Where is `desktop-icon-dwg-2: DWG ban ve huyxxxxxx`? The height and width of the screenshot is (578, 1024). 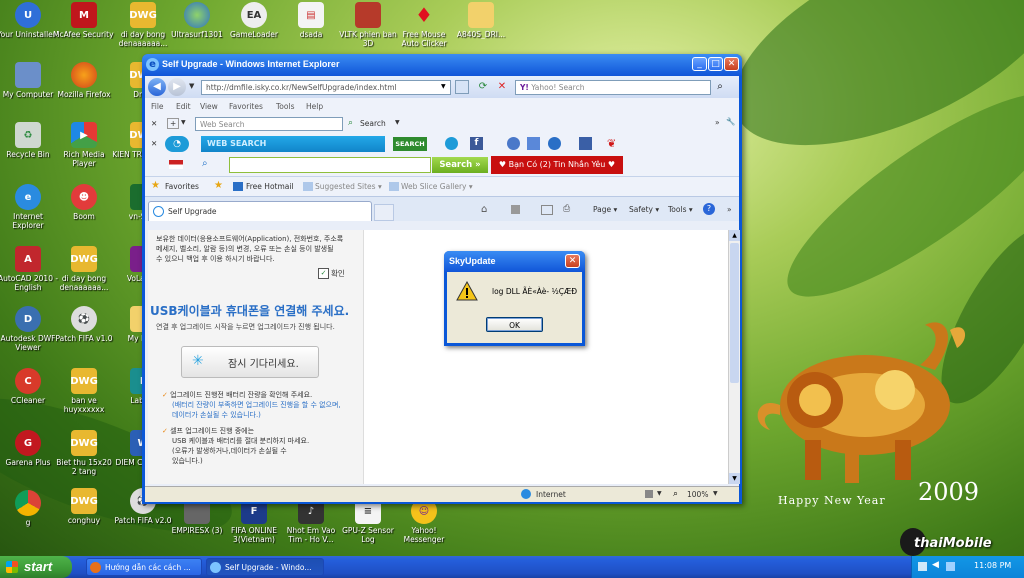
desktop-icon-dwg-2: DWG ban ve huyxxxxxx is located at coordinates (84, 391).